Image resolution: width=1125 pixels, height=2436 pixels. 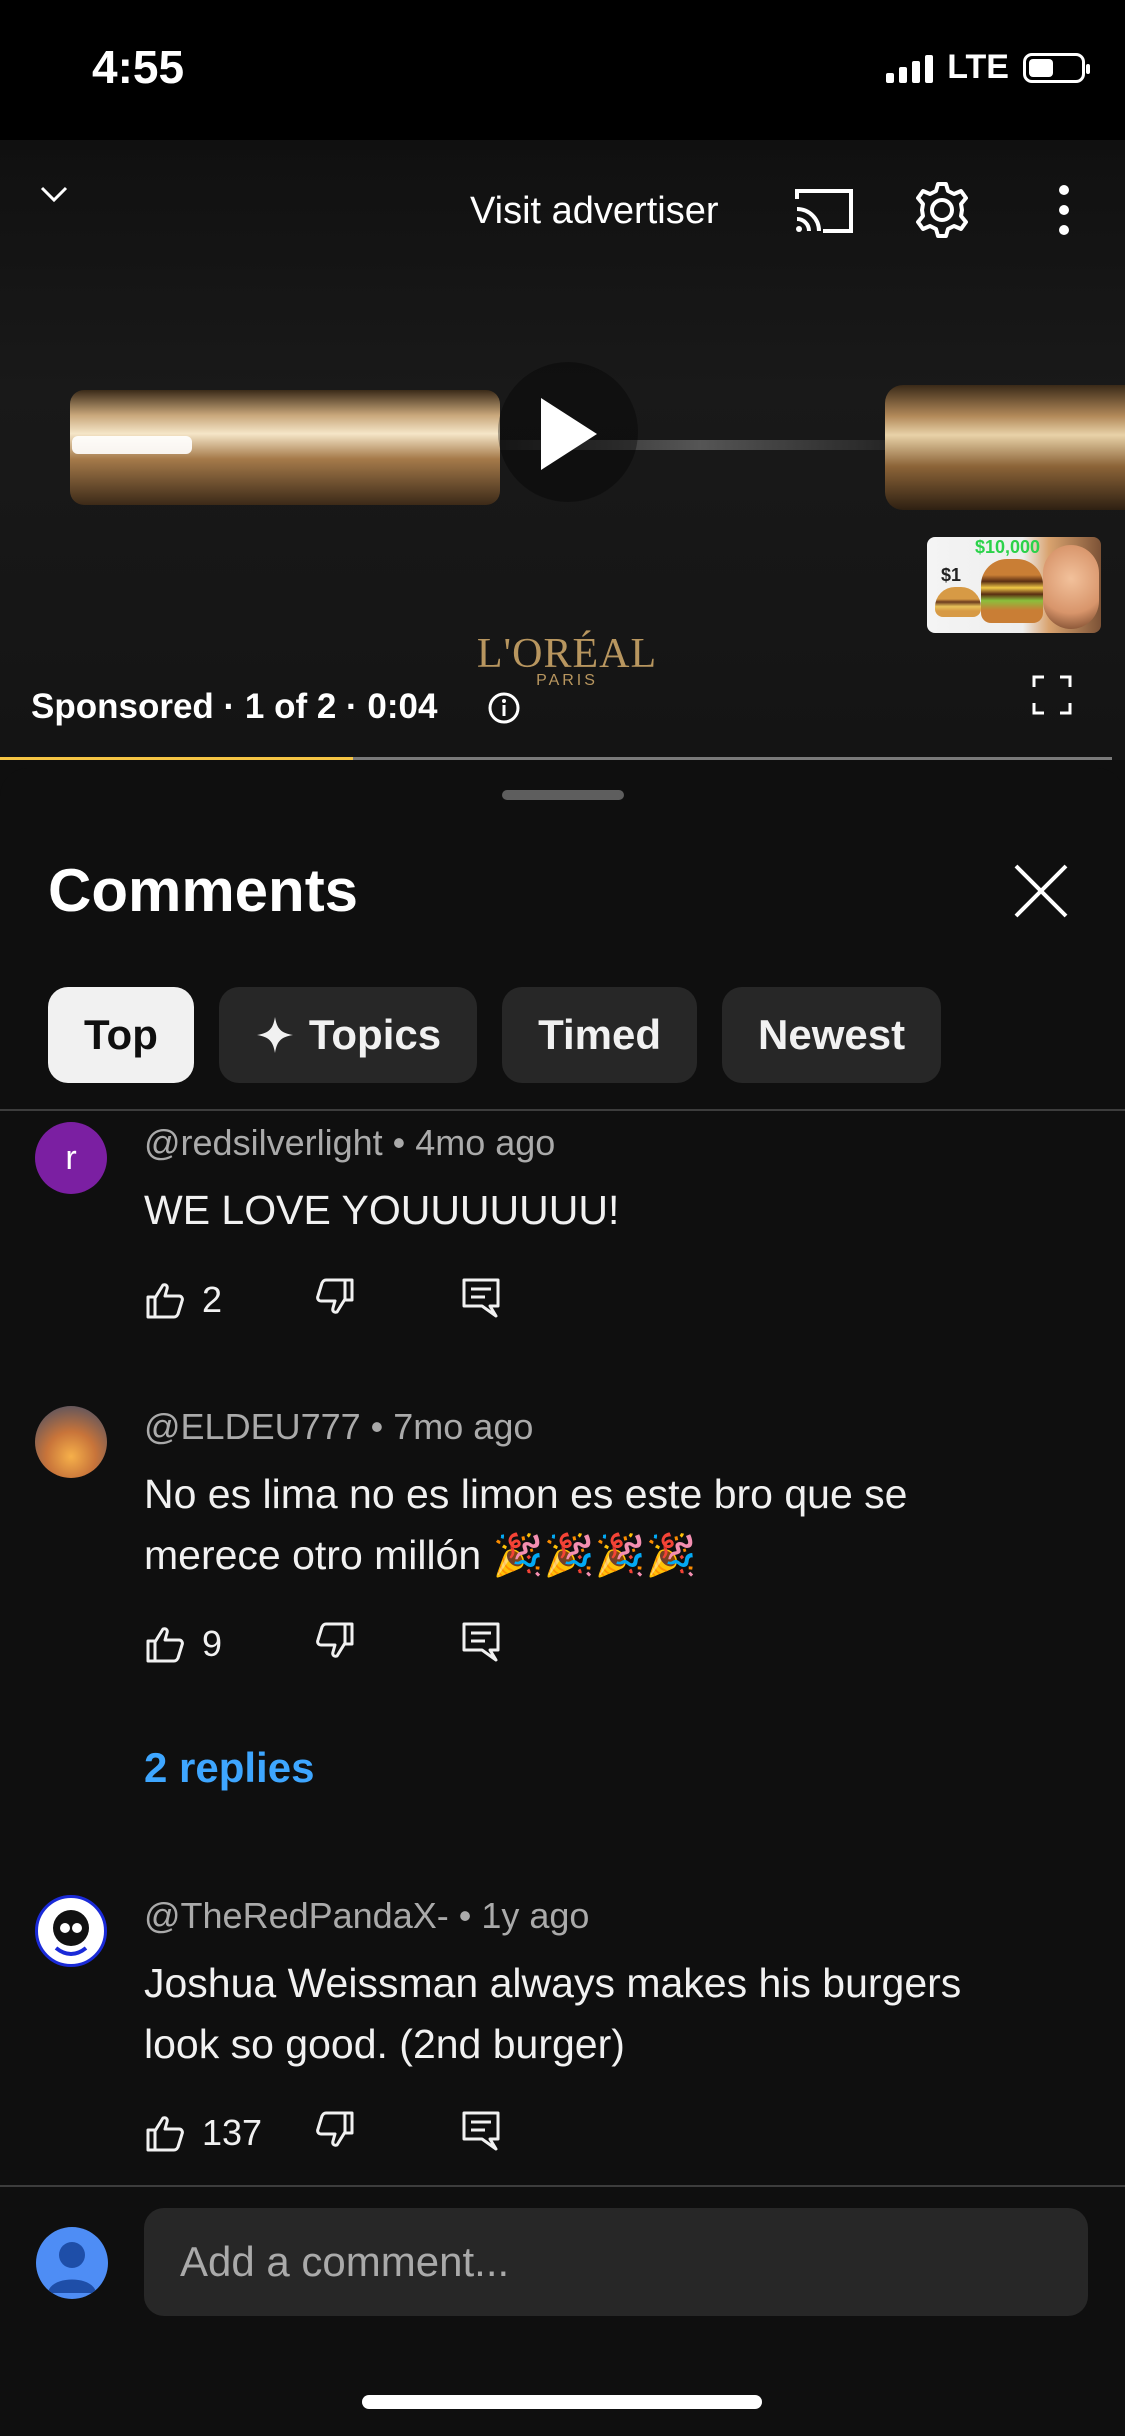 What do you see at coordinates (234, 706) in the screenshot?
I see `ad-info: Sponsored · 1 of 2 · 0:04` at bounding box center [234, 706].